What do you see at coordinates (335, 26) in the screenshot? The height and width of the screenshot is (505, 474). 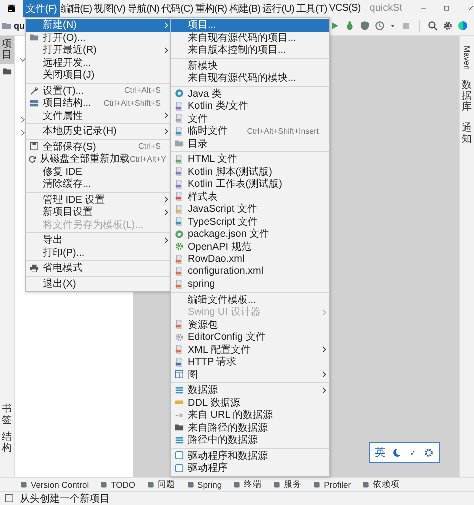 I see `run-icon` at bounding box center [335, 26].